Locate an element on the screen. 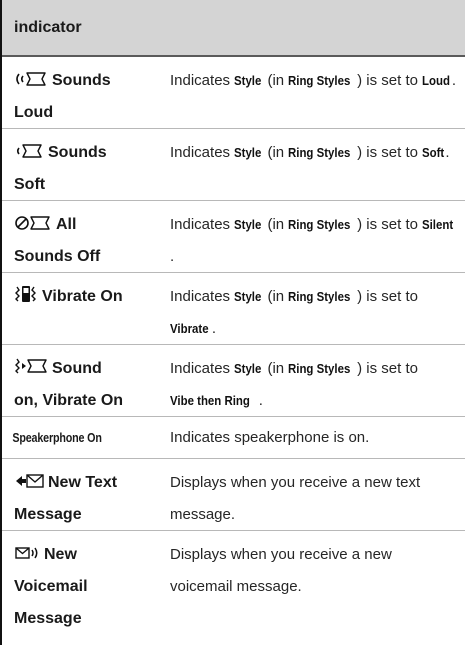 The image size is (465, 645). desc-keyword: Vibrate is located at coordinates (189, 328).